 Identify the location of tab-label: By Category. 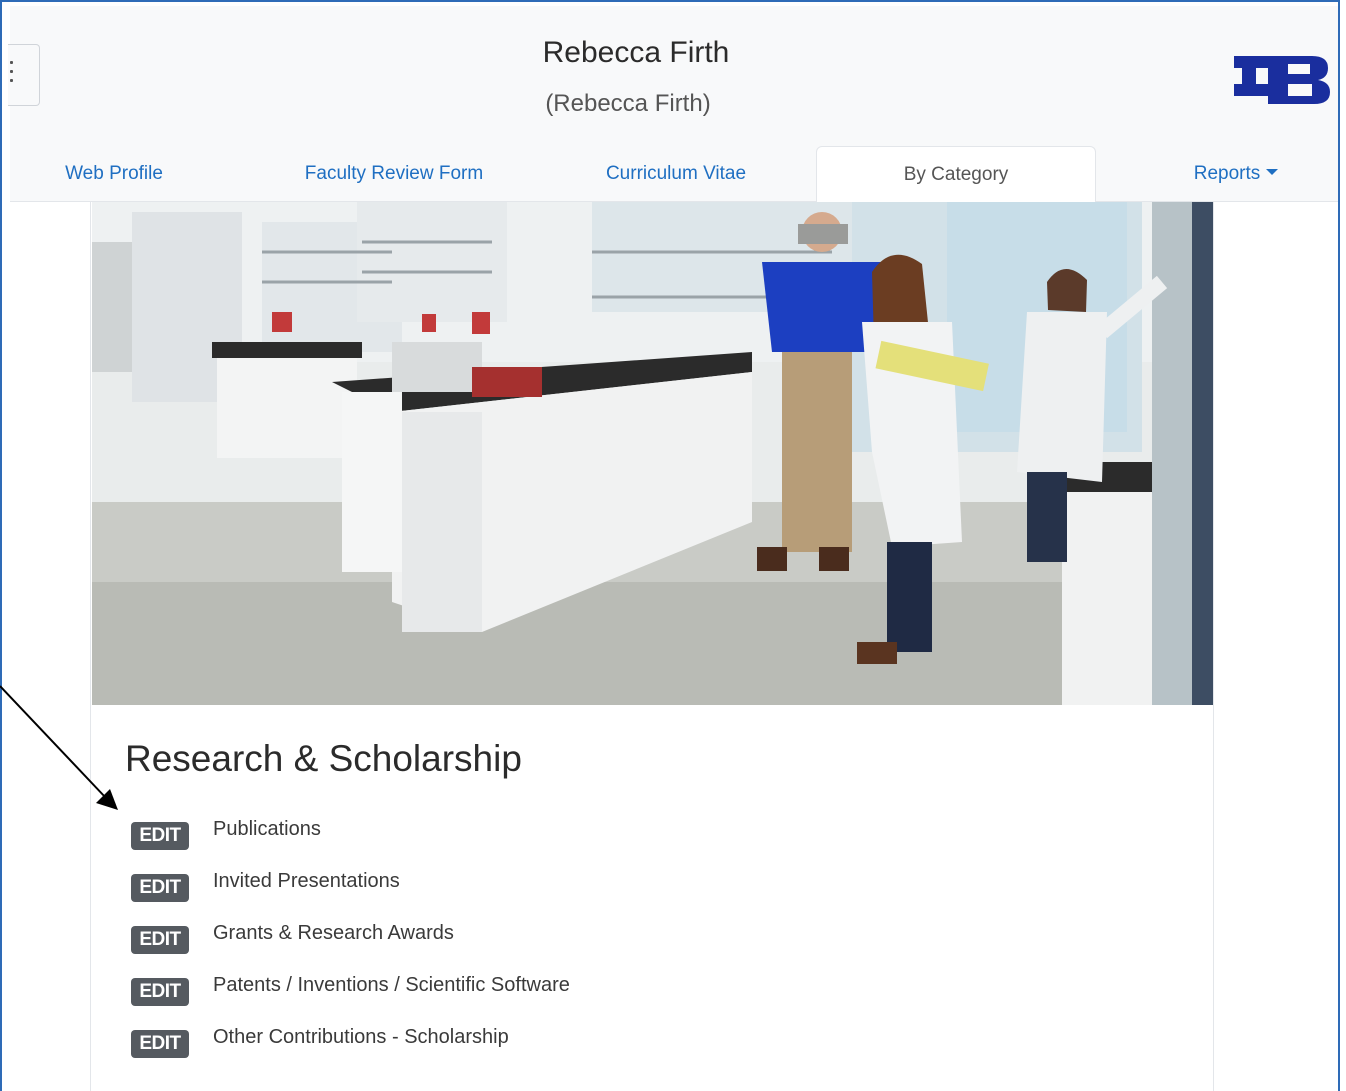
(956, 174).